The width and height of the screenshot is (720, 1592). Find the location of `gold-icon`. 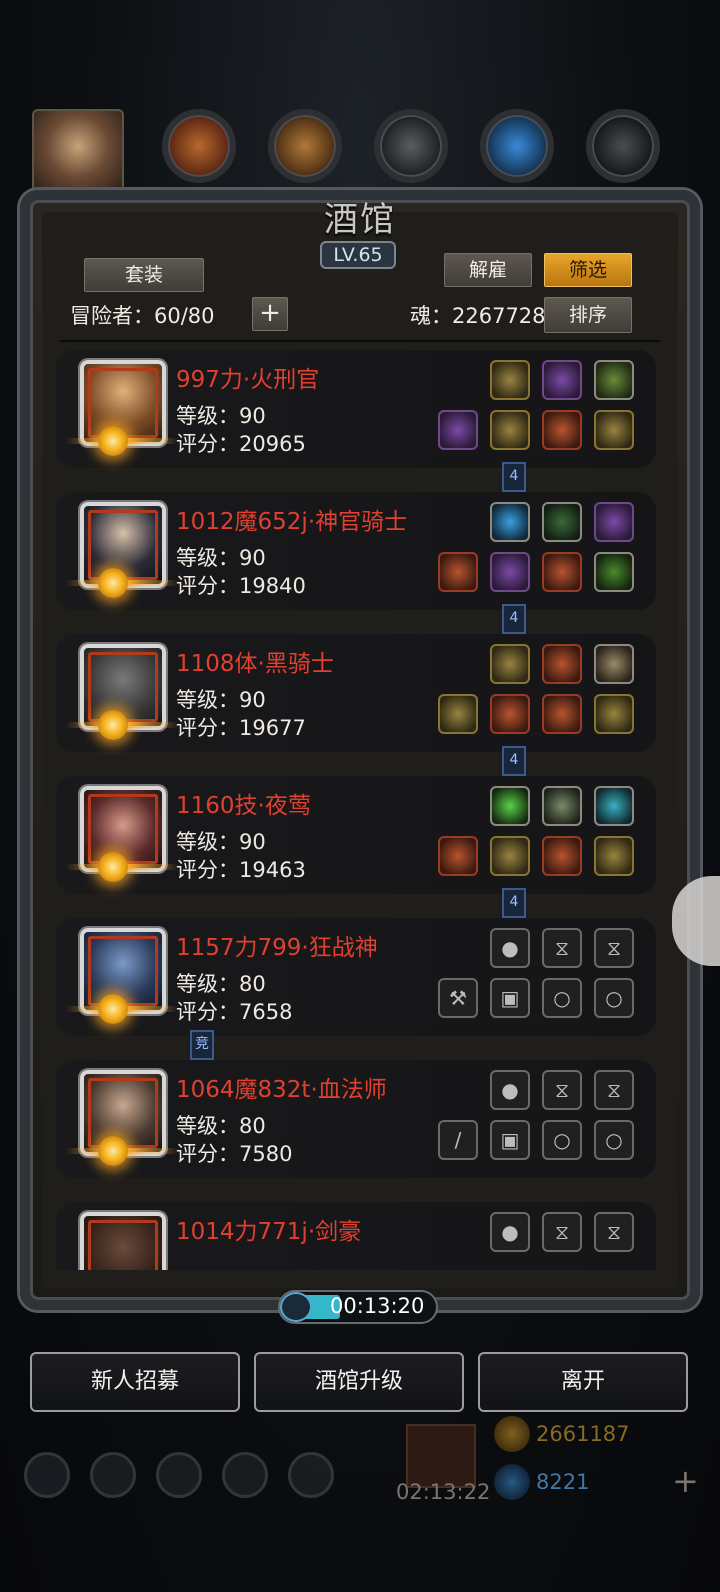

gold-icon is located at coordinates (512, 1434).